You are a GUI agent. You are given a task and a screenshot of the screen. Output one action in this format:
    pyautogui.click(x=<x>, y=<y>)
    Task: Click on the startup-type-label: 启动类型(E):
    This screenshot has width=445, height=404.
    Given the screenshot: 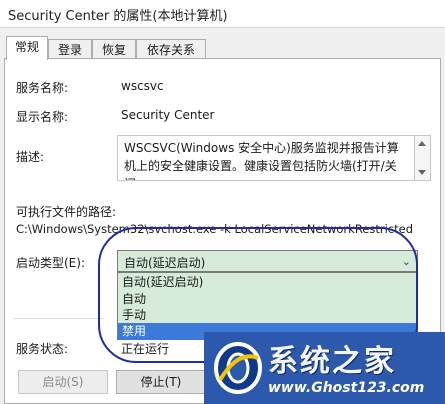 What is the action you would take?
    pyautogui.click(x=50, y=263)
    